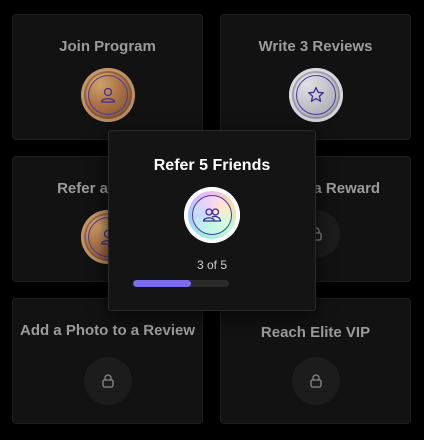 This screenshot has width=424, height=440. What do you see at coordinates (162, 283) in the screenshot?
I see `progress-bar-fill` at bounding box center [162, 283].